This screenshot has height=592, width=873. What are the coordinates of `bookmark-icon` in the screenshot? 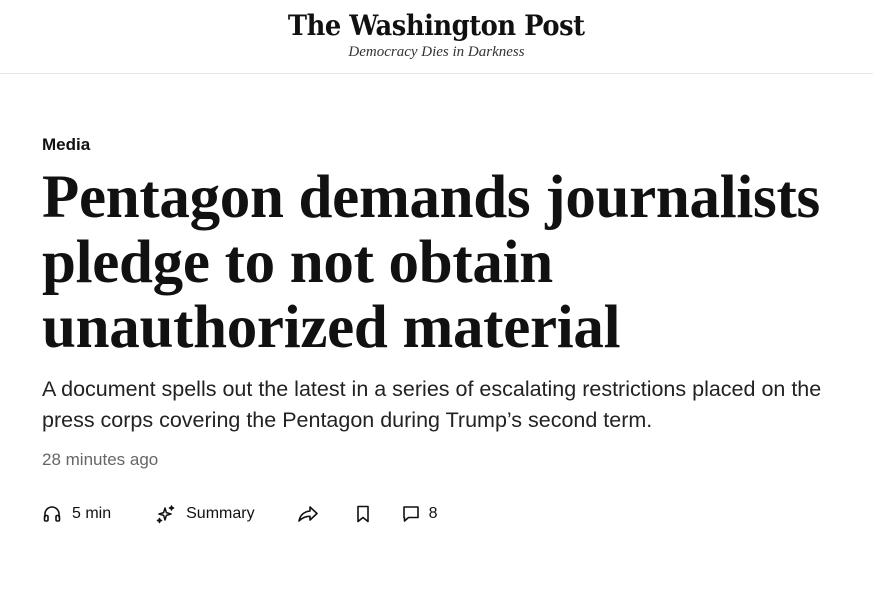 It's located at (363, 514).